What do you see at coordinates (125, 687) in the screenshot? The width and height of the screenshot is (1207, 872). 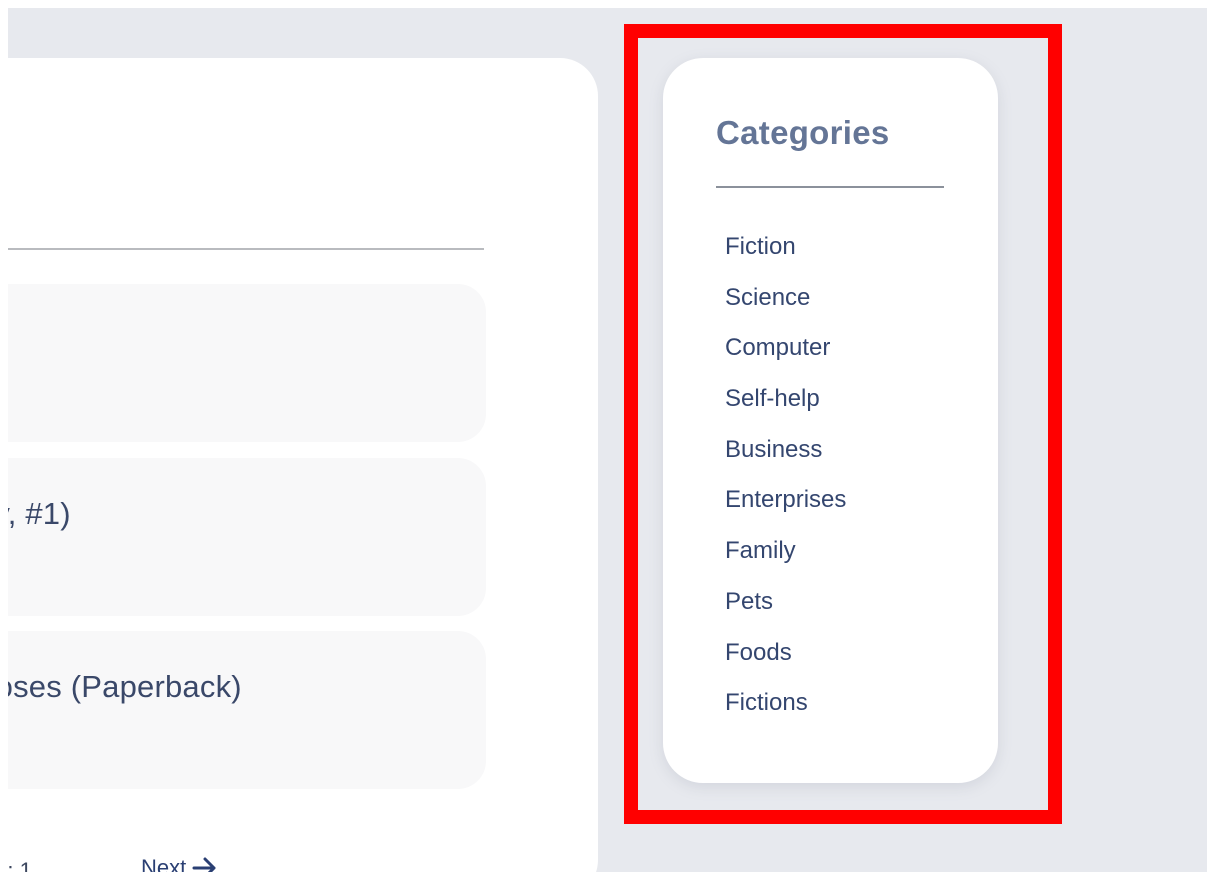 I see `book-title: , Moses (Paperback)` at bounding box center [125, 687].